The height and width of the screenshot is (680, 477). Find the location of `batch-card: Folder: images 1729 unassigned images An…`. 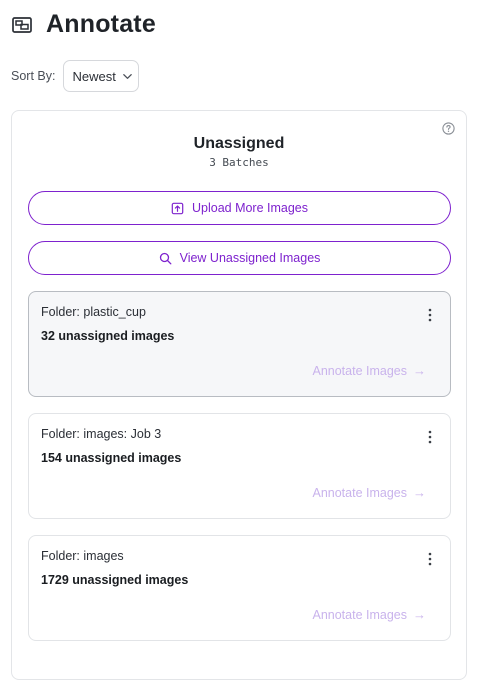

batch-card: Folder: images 1729 unassigned images An… is located at coordinates (239, 588).